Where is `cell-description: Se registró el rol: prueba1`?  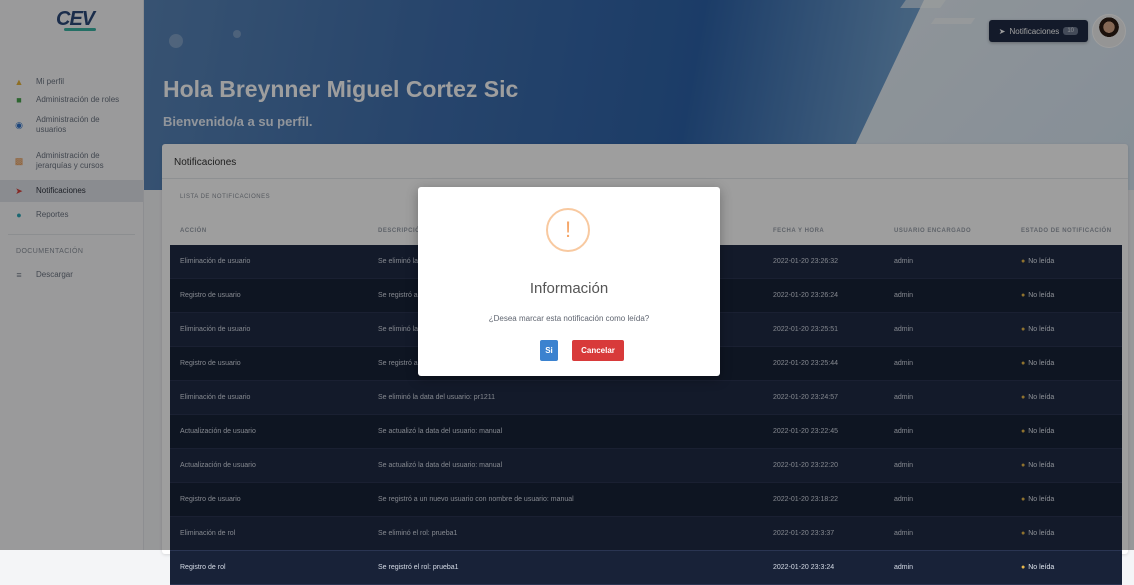
cell-description: Se registró el rol: prueba1 is located at coordinates (565, 567).